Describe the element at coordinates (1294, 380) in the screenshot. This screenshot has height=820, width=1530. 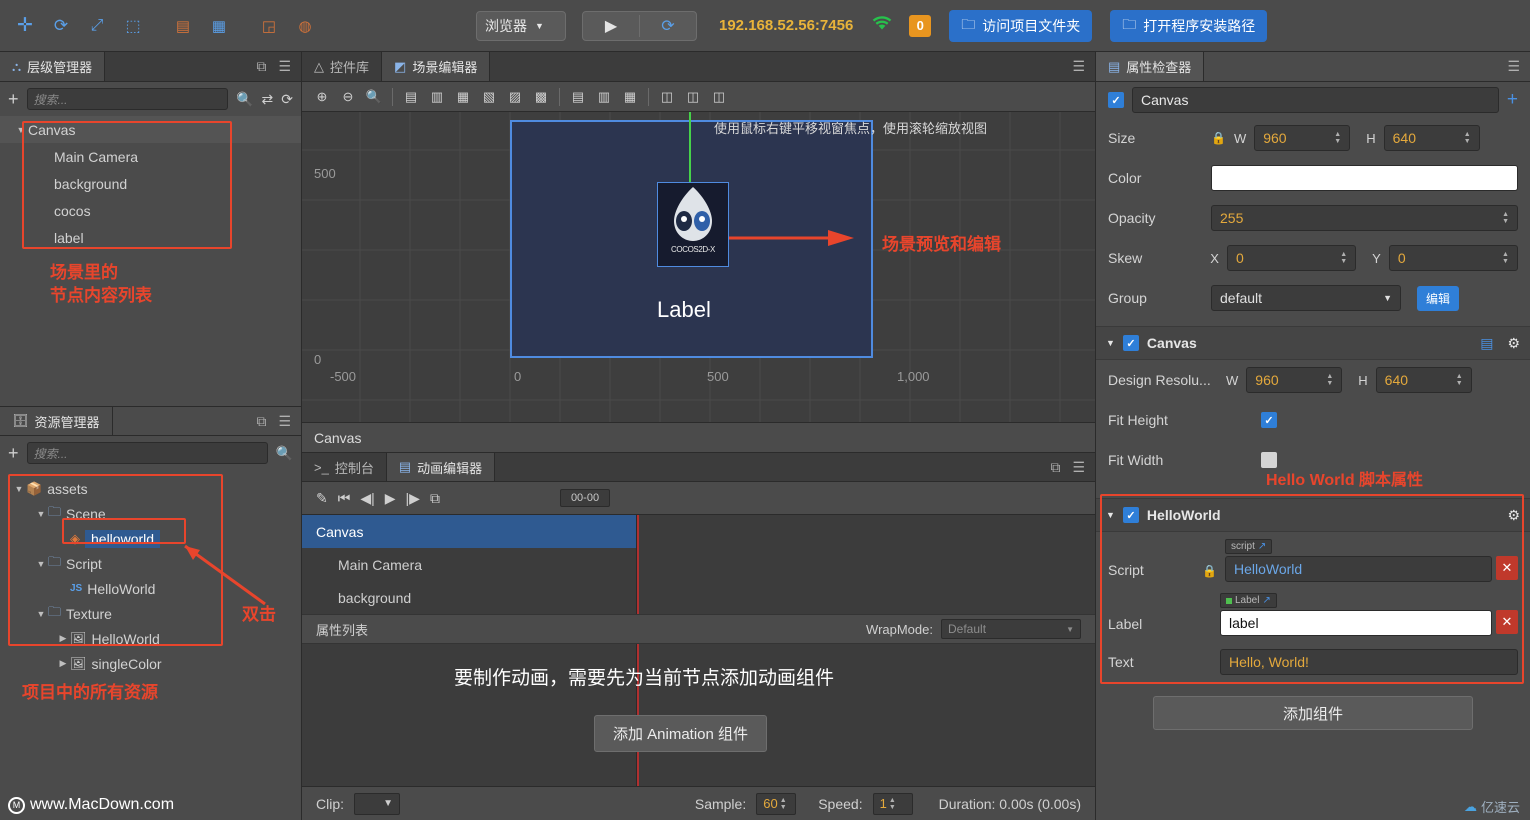
I see `design-w-input: 960 ▲ ▼` at that location.